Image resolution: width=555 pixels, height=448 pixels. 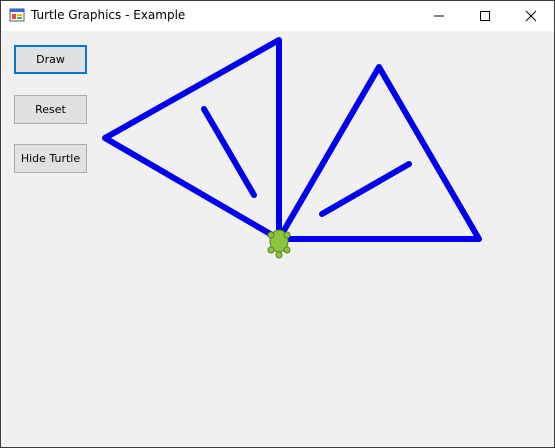 What do you see at coordinates (379, 153) in the screenshot?
I see `right-triangle-stroke` at bounding box center [379, 153].